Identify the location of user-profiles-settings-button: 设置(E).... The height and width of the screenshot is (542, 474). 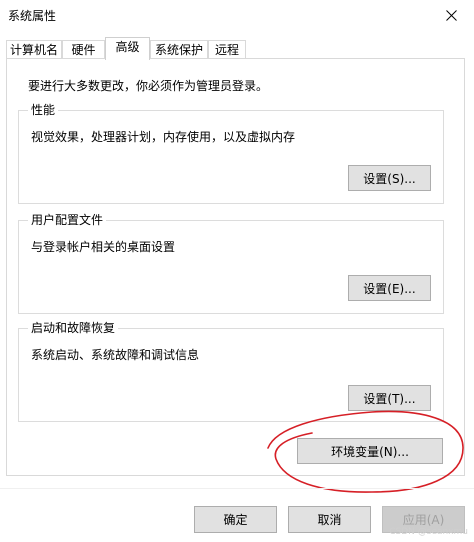
(389, 288).